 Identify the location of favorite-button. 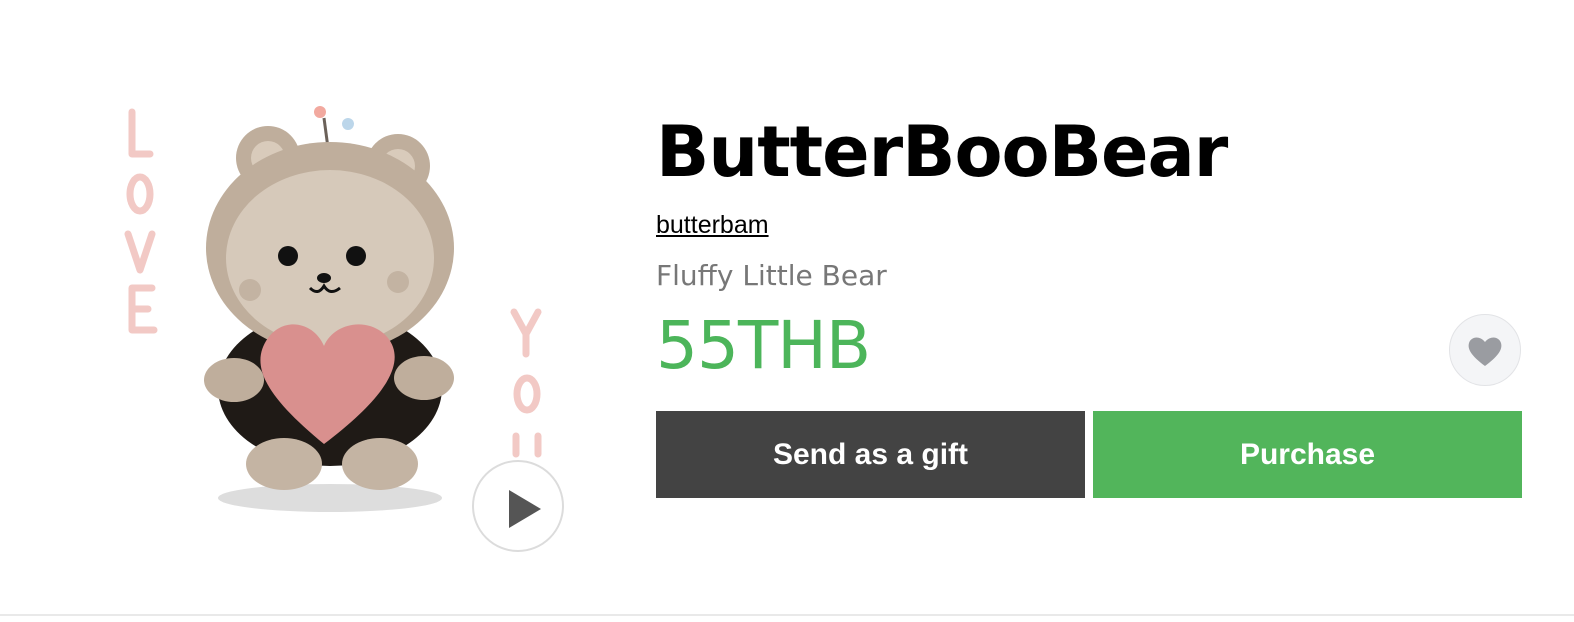
(1485, 350).